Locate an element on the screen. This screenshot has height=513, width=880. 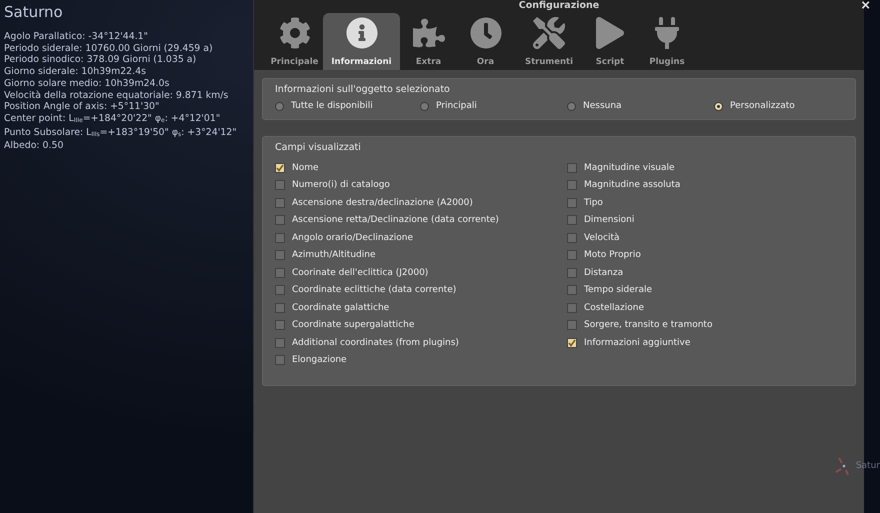
object-info-line: Giorno siderale: 10h39m22.4s is located at coordinates (75, 72).